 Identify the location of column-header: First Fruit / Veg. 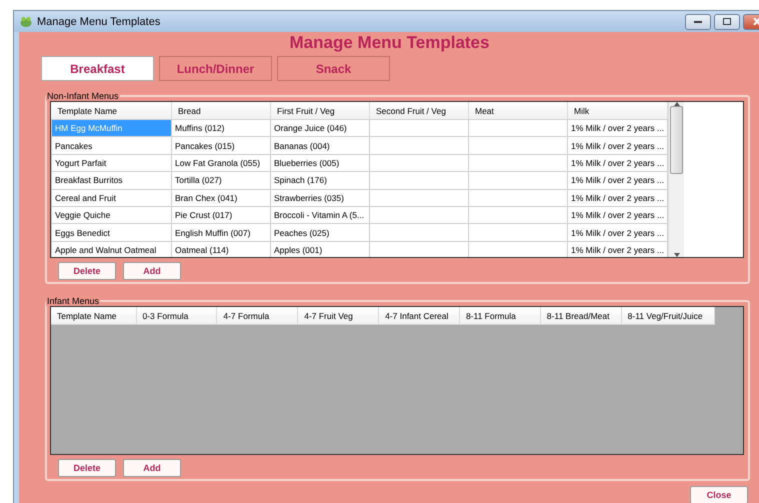
(320, 111).